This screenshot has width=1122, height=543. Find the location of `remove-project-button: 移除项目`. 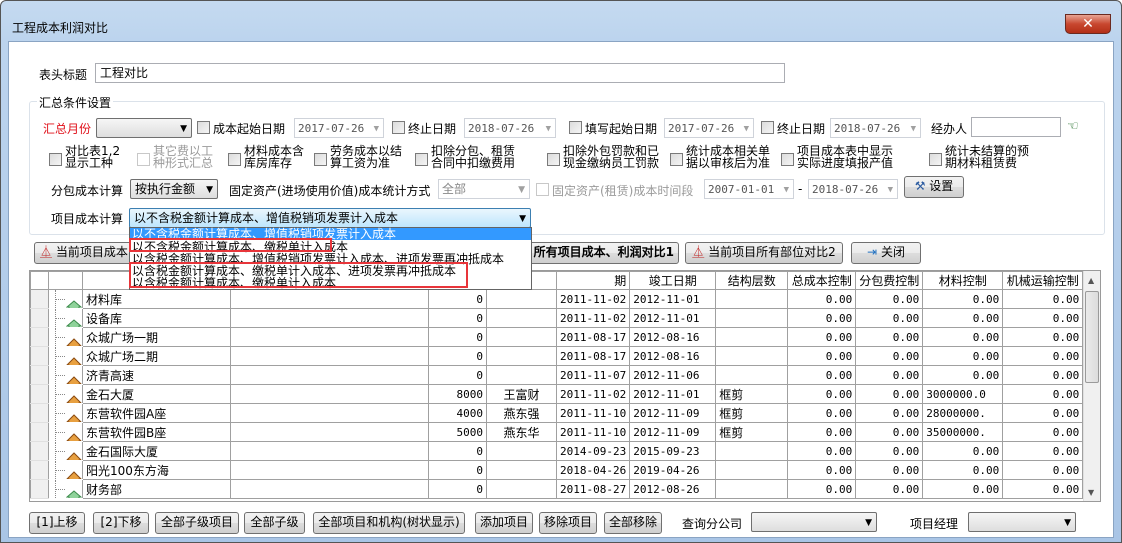

remove-project-button: 移除项目 is located at coordinates (568, 523).